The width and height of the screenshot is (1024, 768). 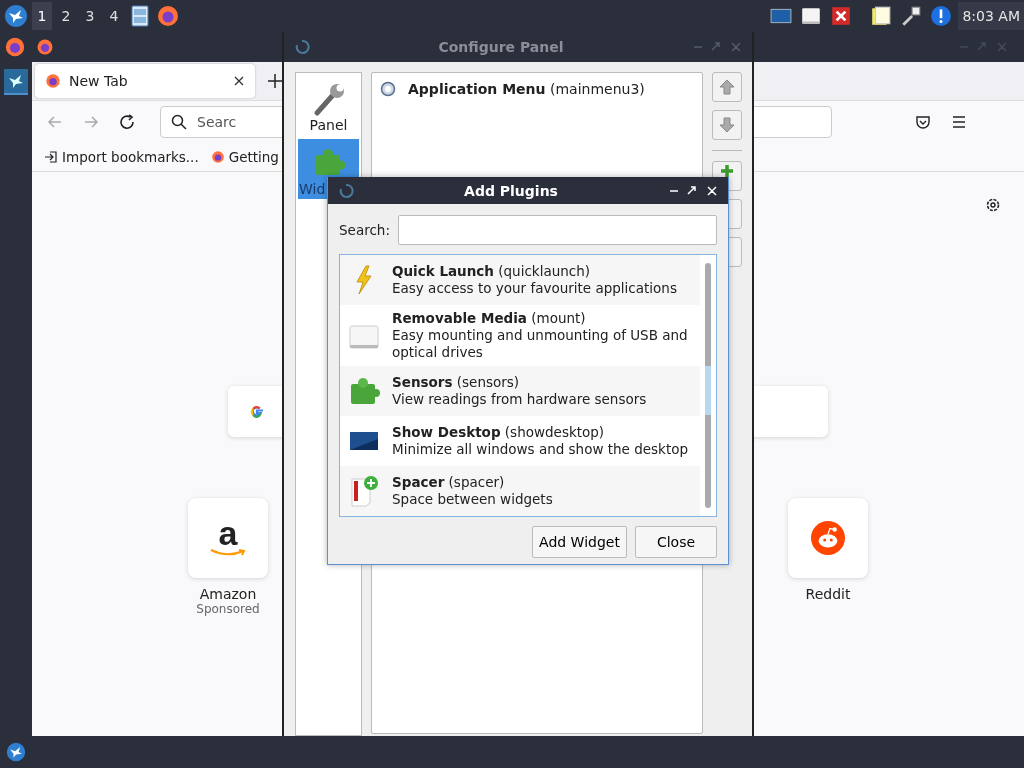 I want to click on bookmark-link: Getting, so click(x=244, y=157).